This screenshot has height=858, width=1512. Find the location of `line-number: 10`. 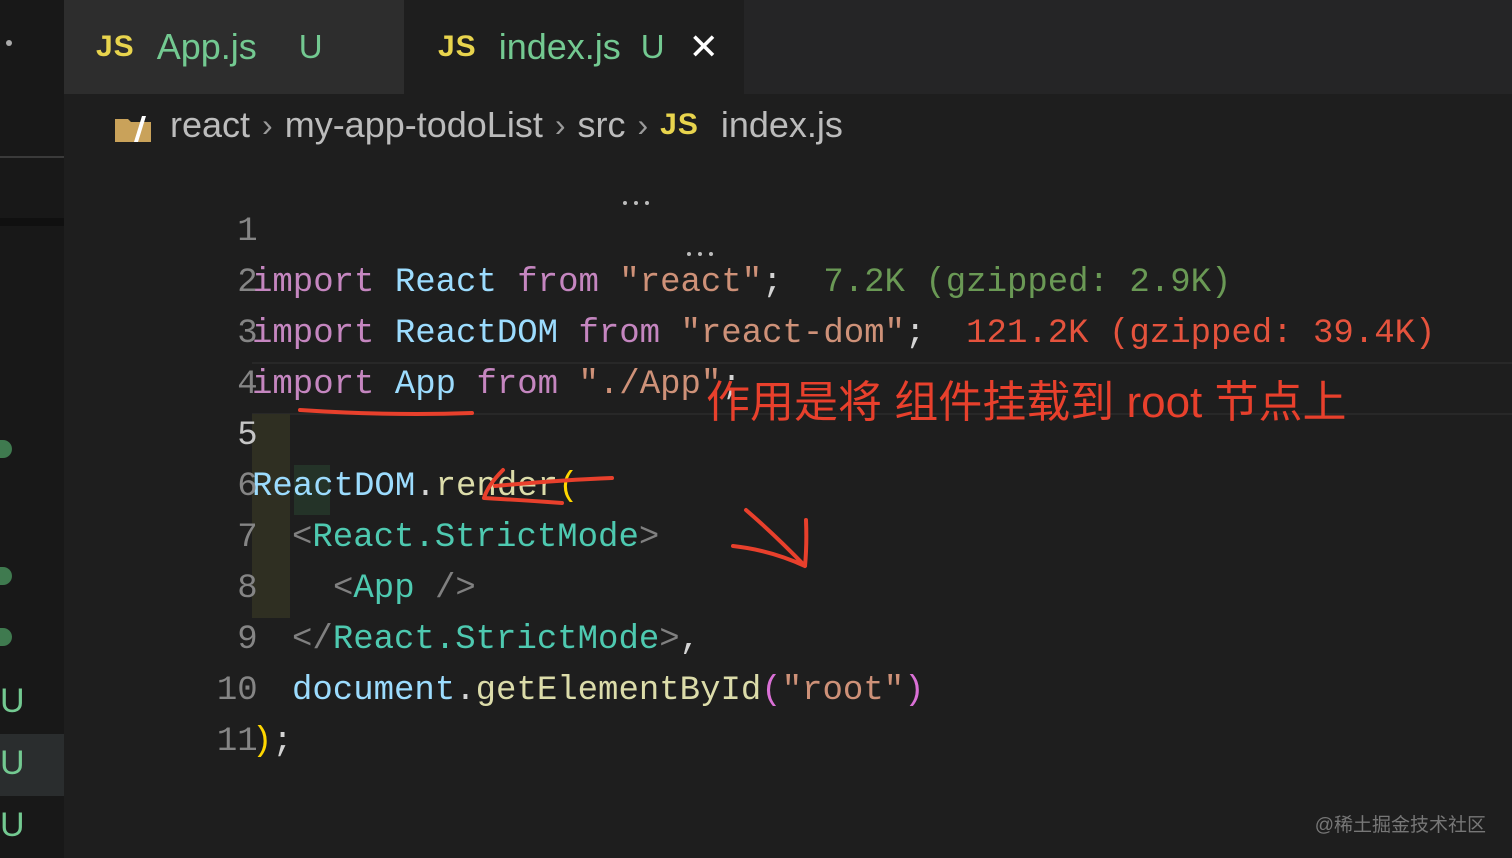

line-number: 10 is located at coordinates (237, 691).